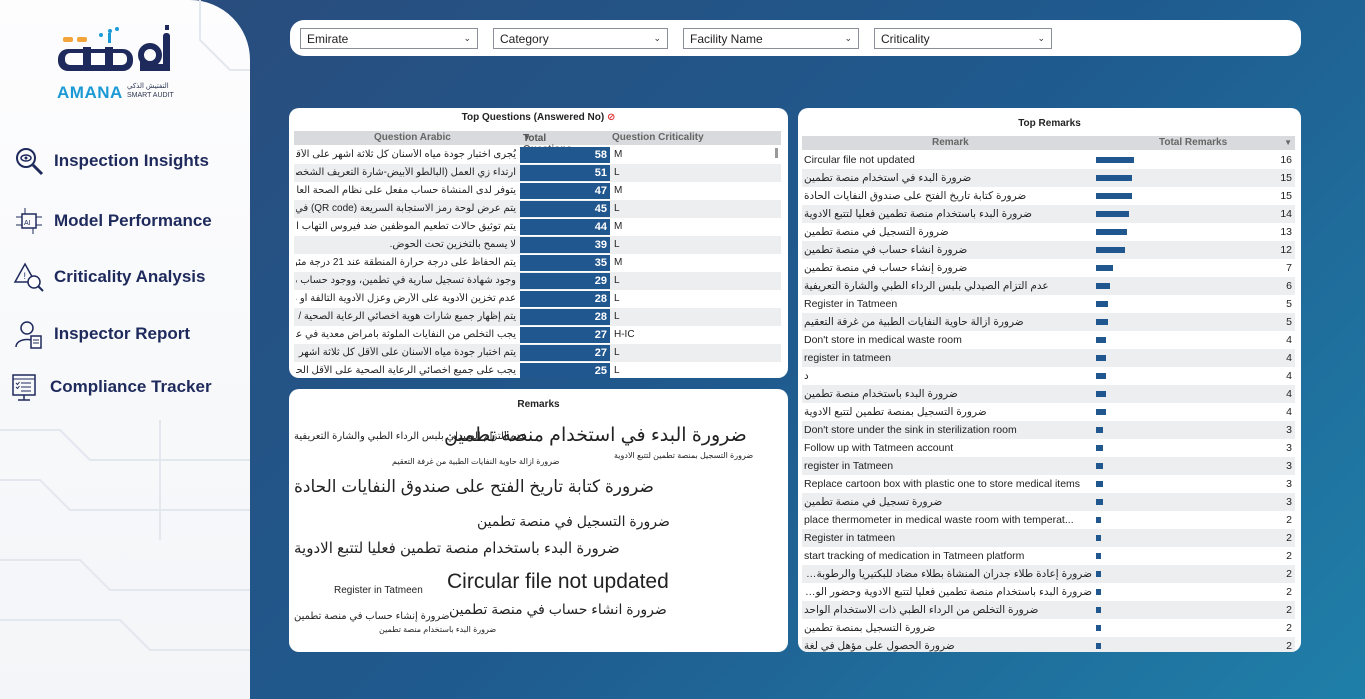  Describe the element at coordinates (533, 117) in the screenshot. I see `top-questions-title: Top Questions (Answered No)` at that location.